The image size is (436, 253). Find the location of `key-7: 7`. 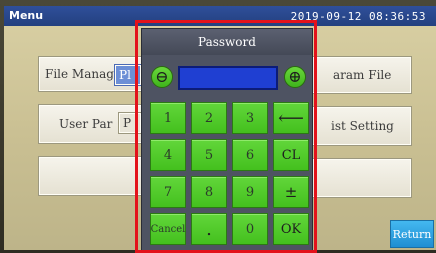

key-7: 7 is located at coordinates (168, 192).